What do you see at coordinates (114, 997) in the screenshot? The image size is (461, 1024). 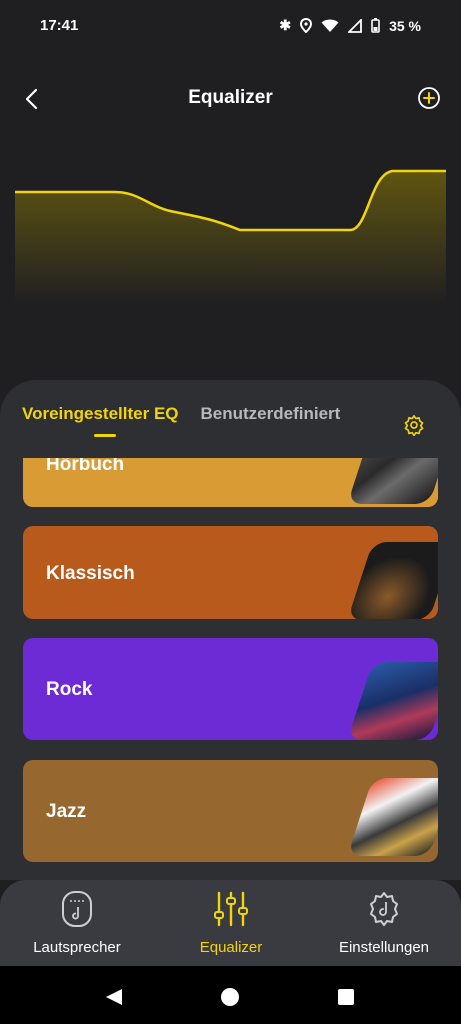 I see `system-back-icon` at bounding box center [114, 997].